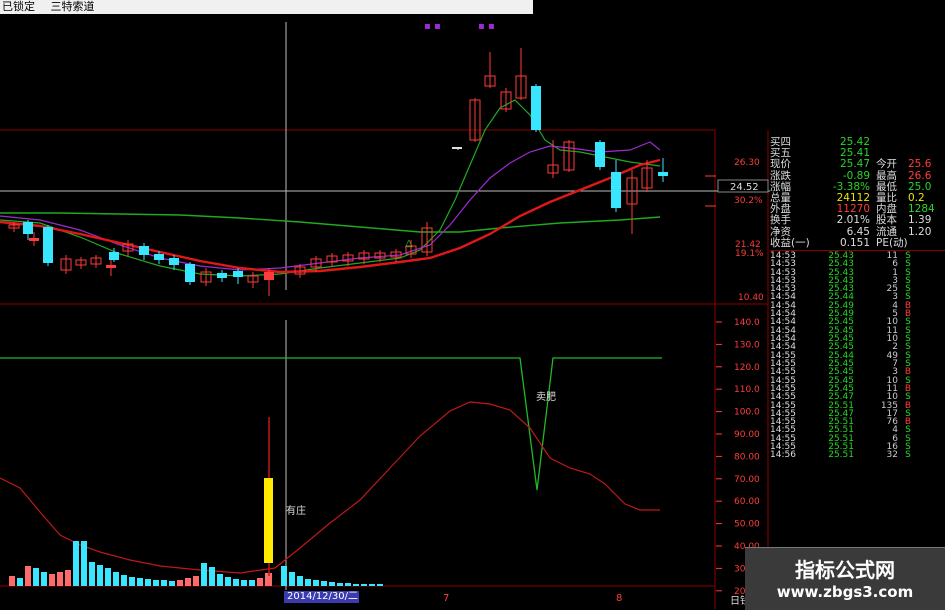  Describe the element at coordinates (921, 243) in the screenshot. I see `quote-value` at that location.